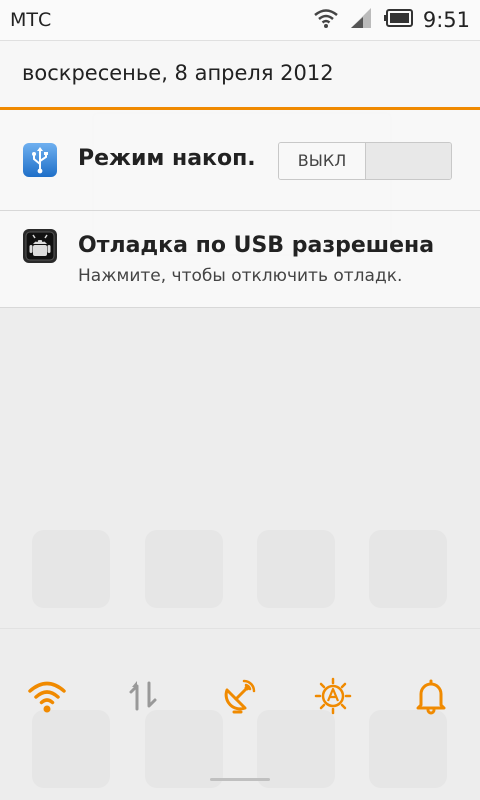  I want to click on toggle-on-segment, so click(408, 161).